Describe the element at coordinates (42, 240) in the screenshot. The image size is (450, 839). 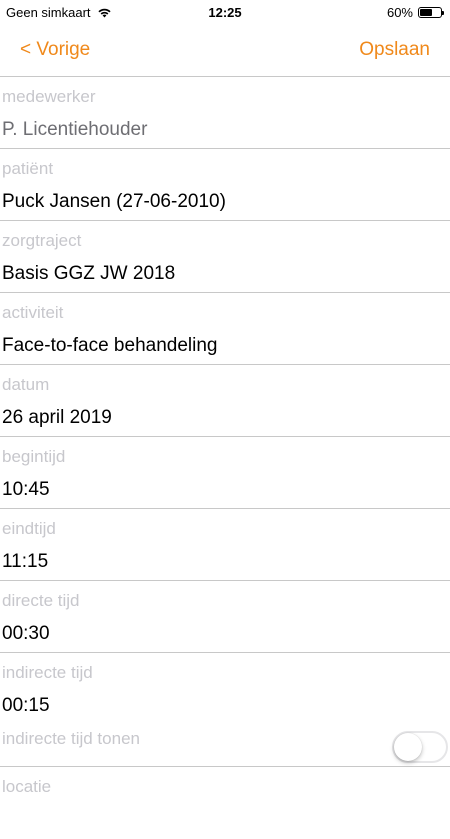
I see `field-label: zorgtraject` at that location.